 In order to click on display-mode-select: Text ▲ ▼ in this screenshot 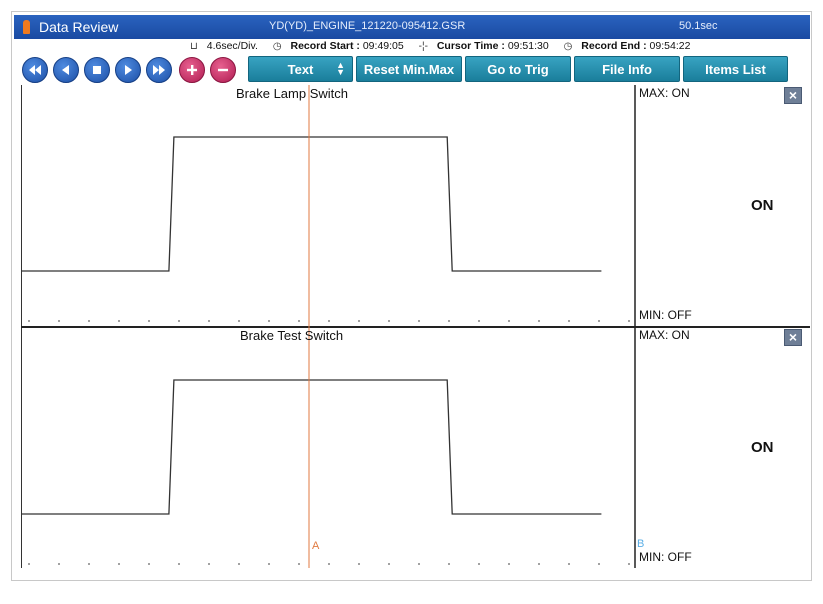, I will do `click(300, 69)`.